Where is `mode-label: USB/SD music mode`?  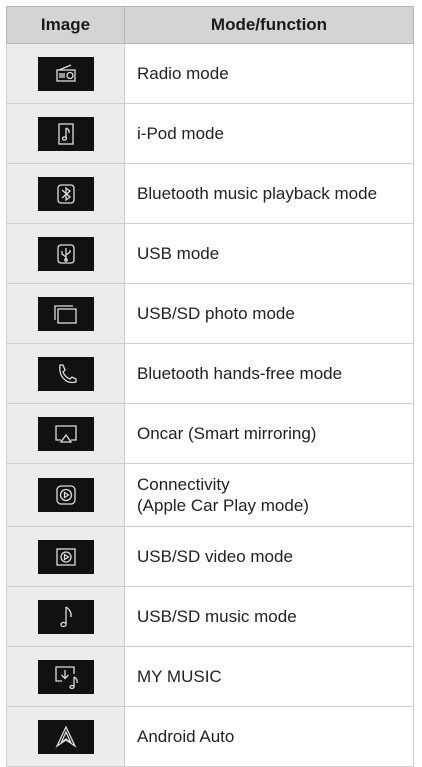 mode-label: USB/SD music mode is located at coordinates (269, 616).